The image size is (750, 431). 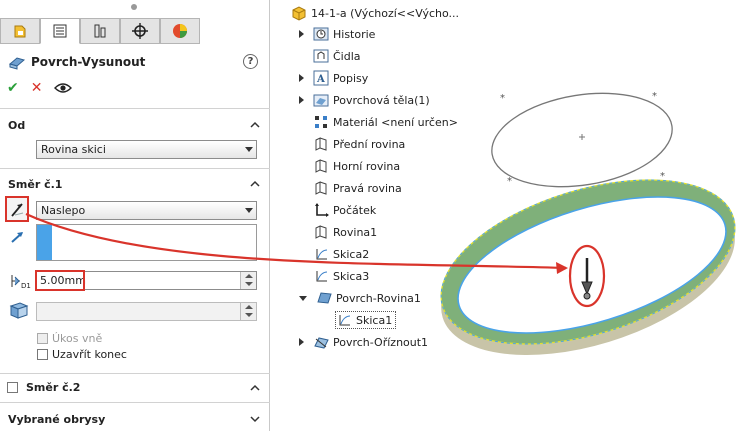 I want to click on surface-bodies-folder-icon, so click(x=321, y=100).